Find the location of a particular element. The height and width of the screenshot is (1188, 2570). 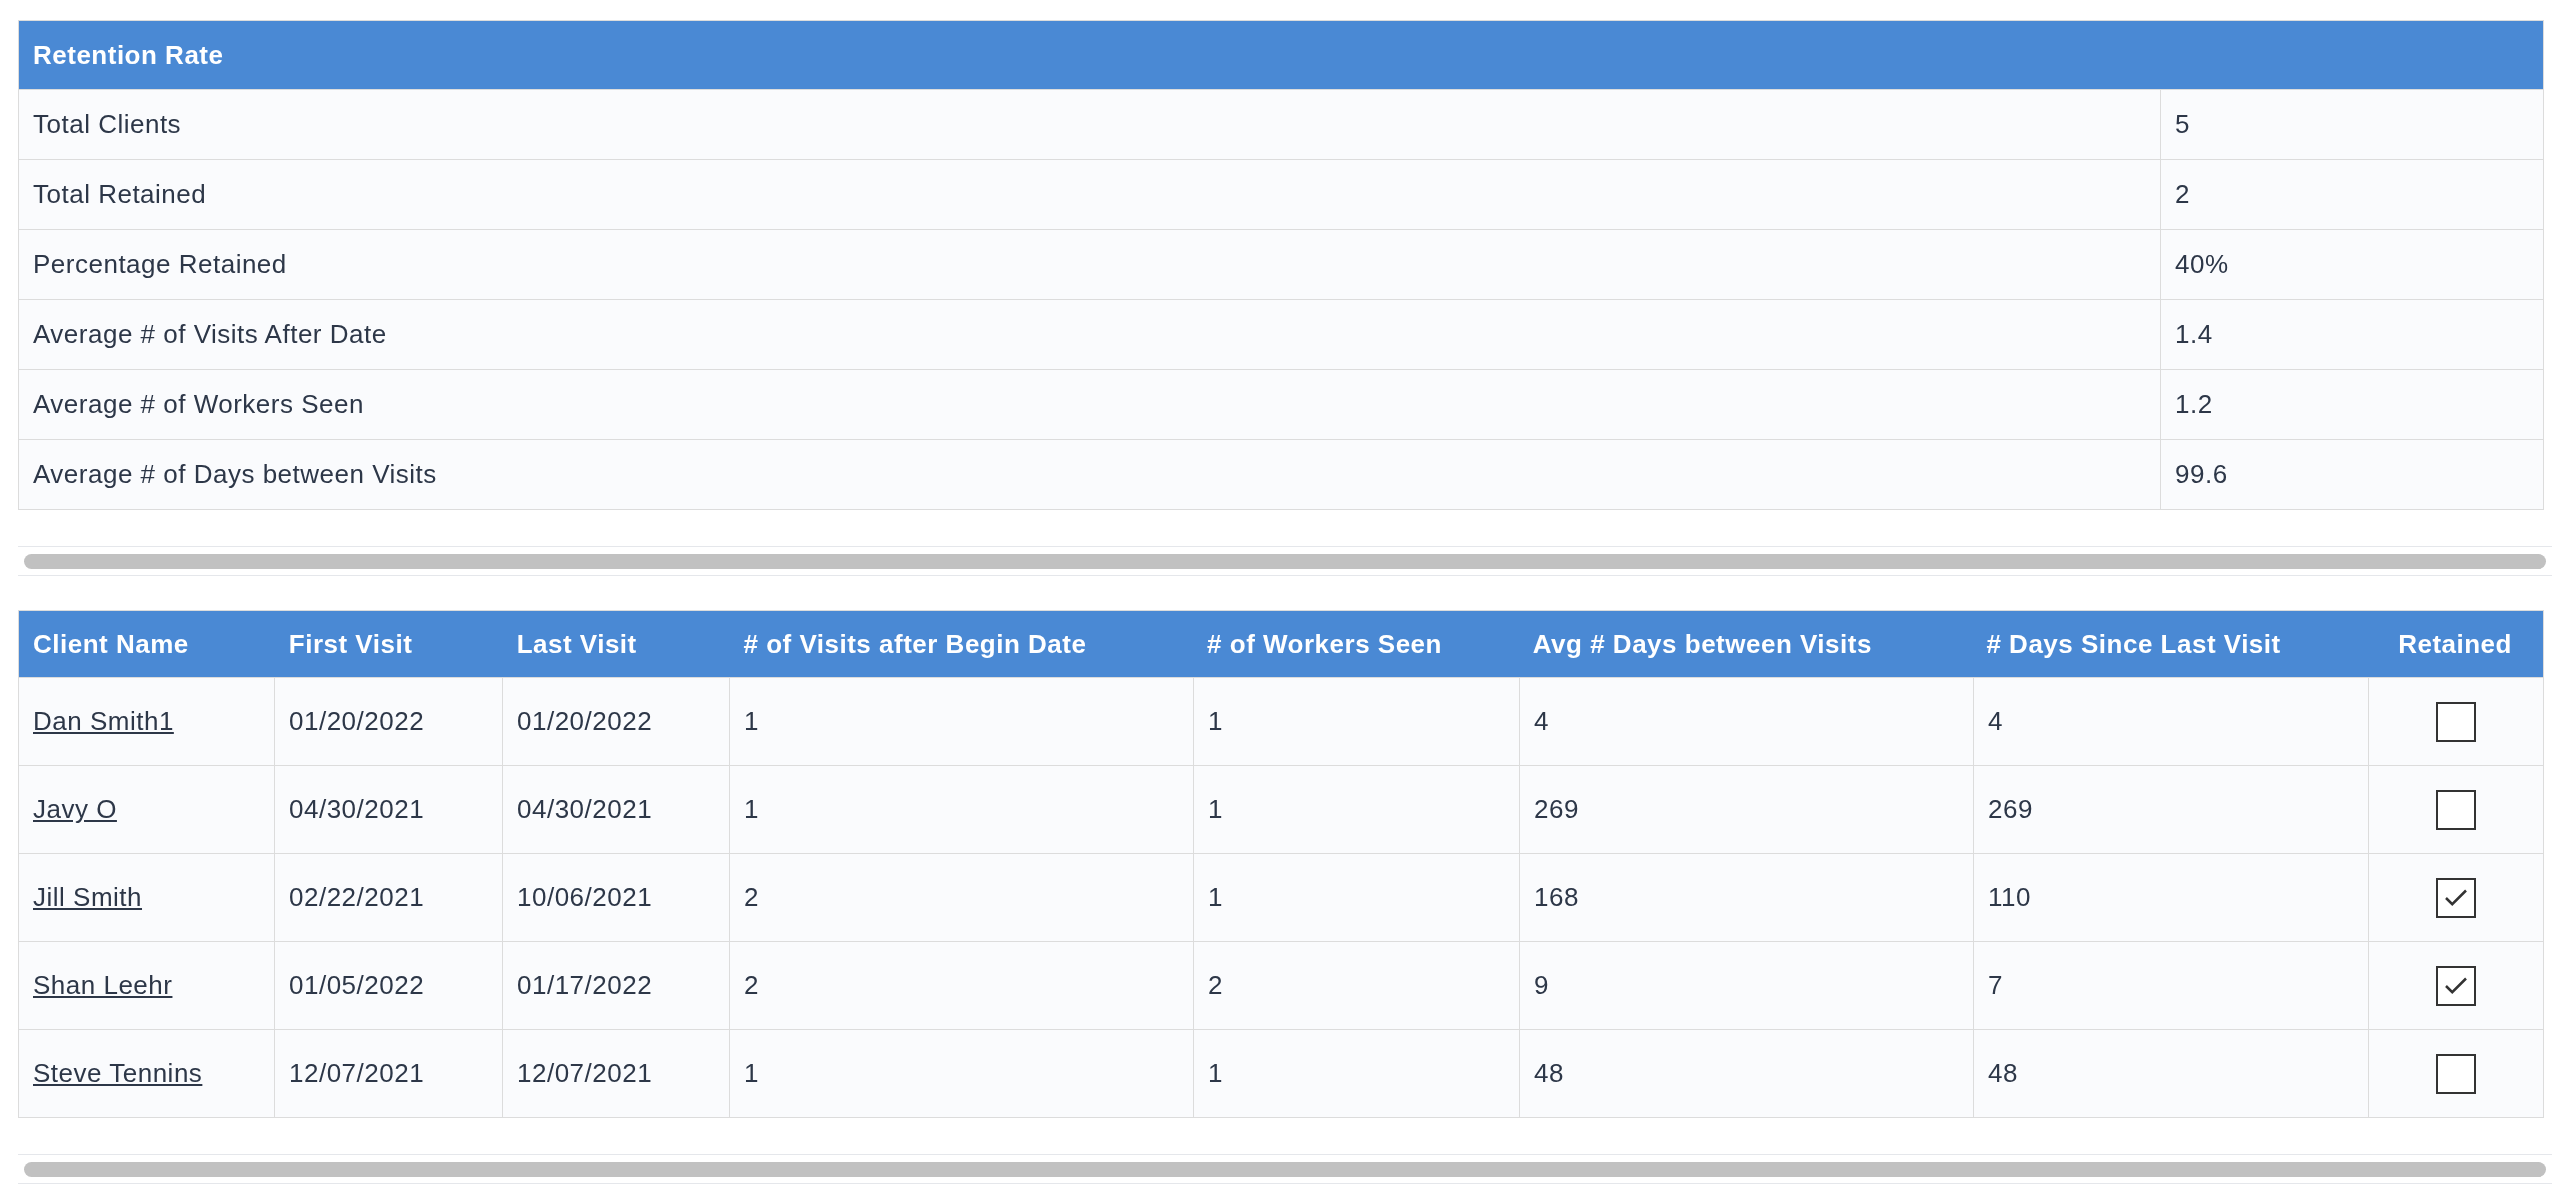

table-cell-text: 2 is located at coordinates (2182, 194).